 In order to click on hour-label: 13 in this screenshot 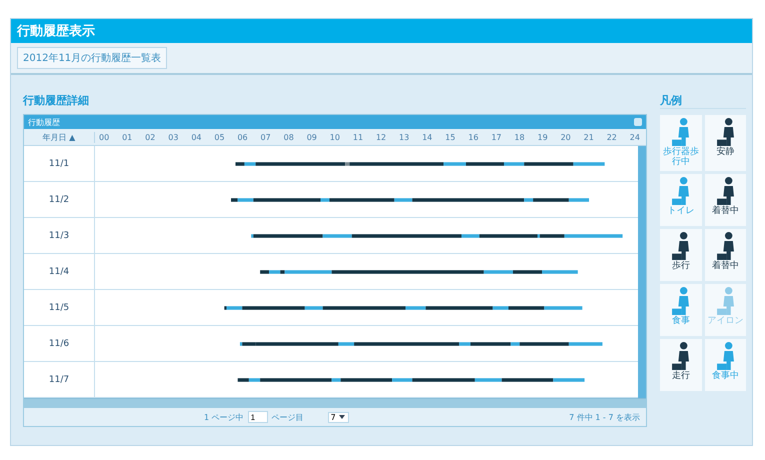, I will do `click(404, 137)`.